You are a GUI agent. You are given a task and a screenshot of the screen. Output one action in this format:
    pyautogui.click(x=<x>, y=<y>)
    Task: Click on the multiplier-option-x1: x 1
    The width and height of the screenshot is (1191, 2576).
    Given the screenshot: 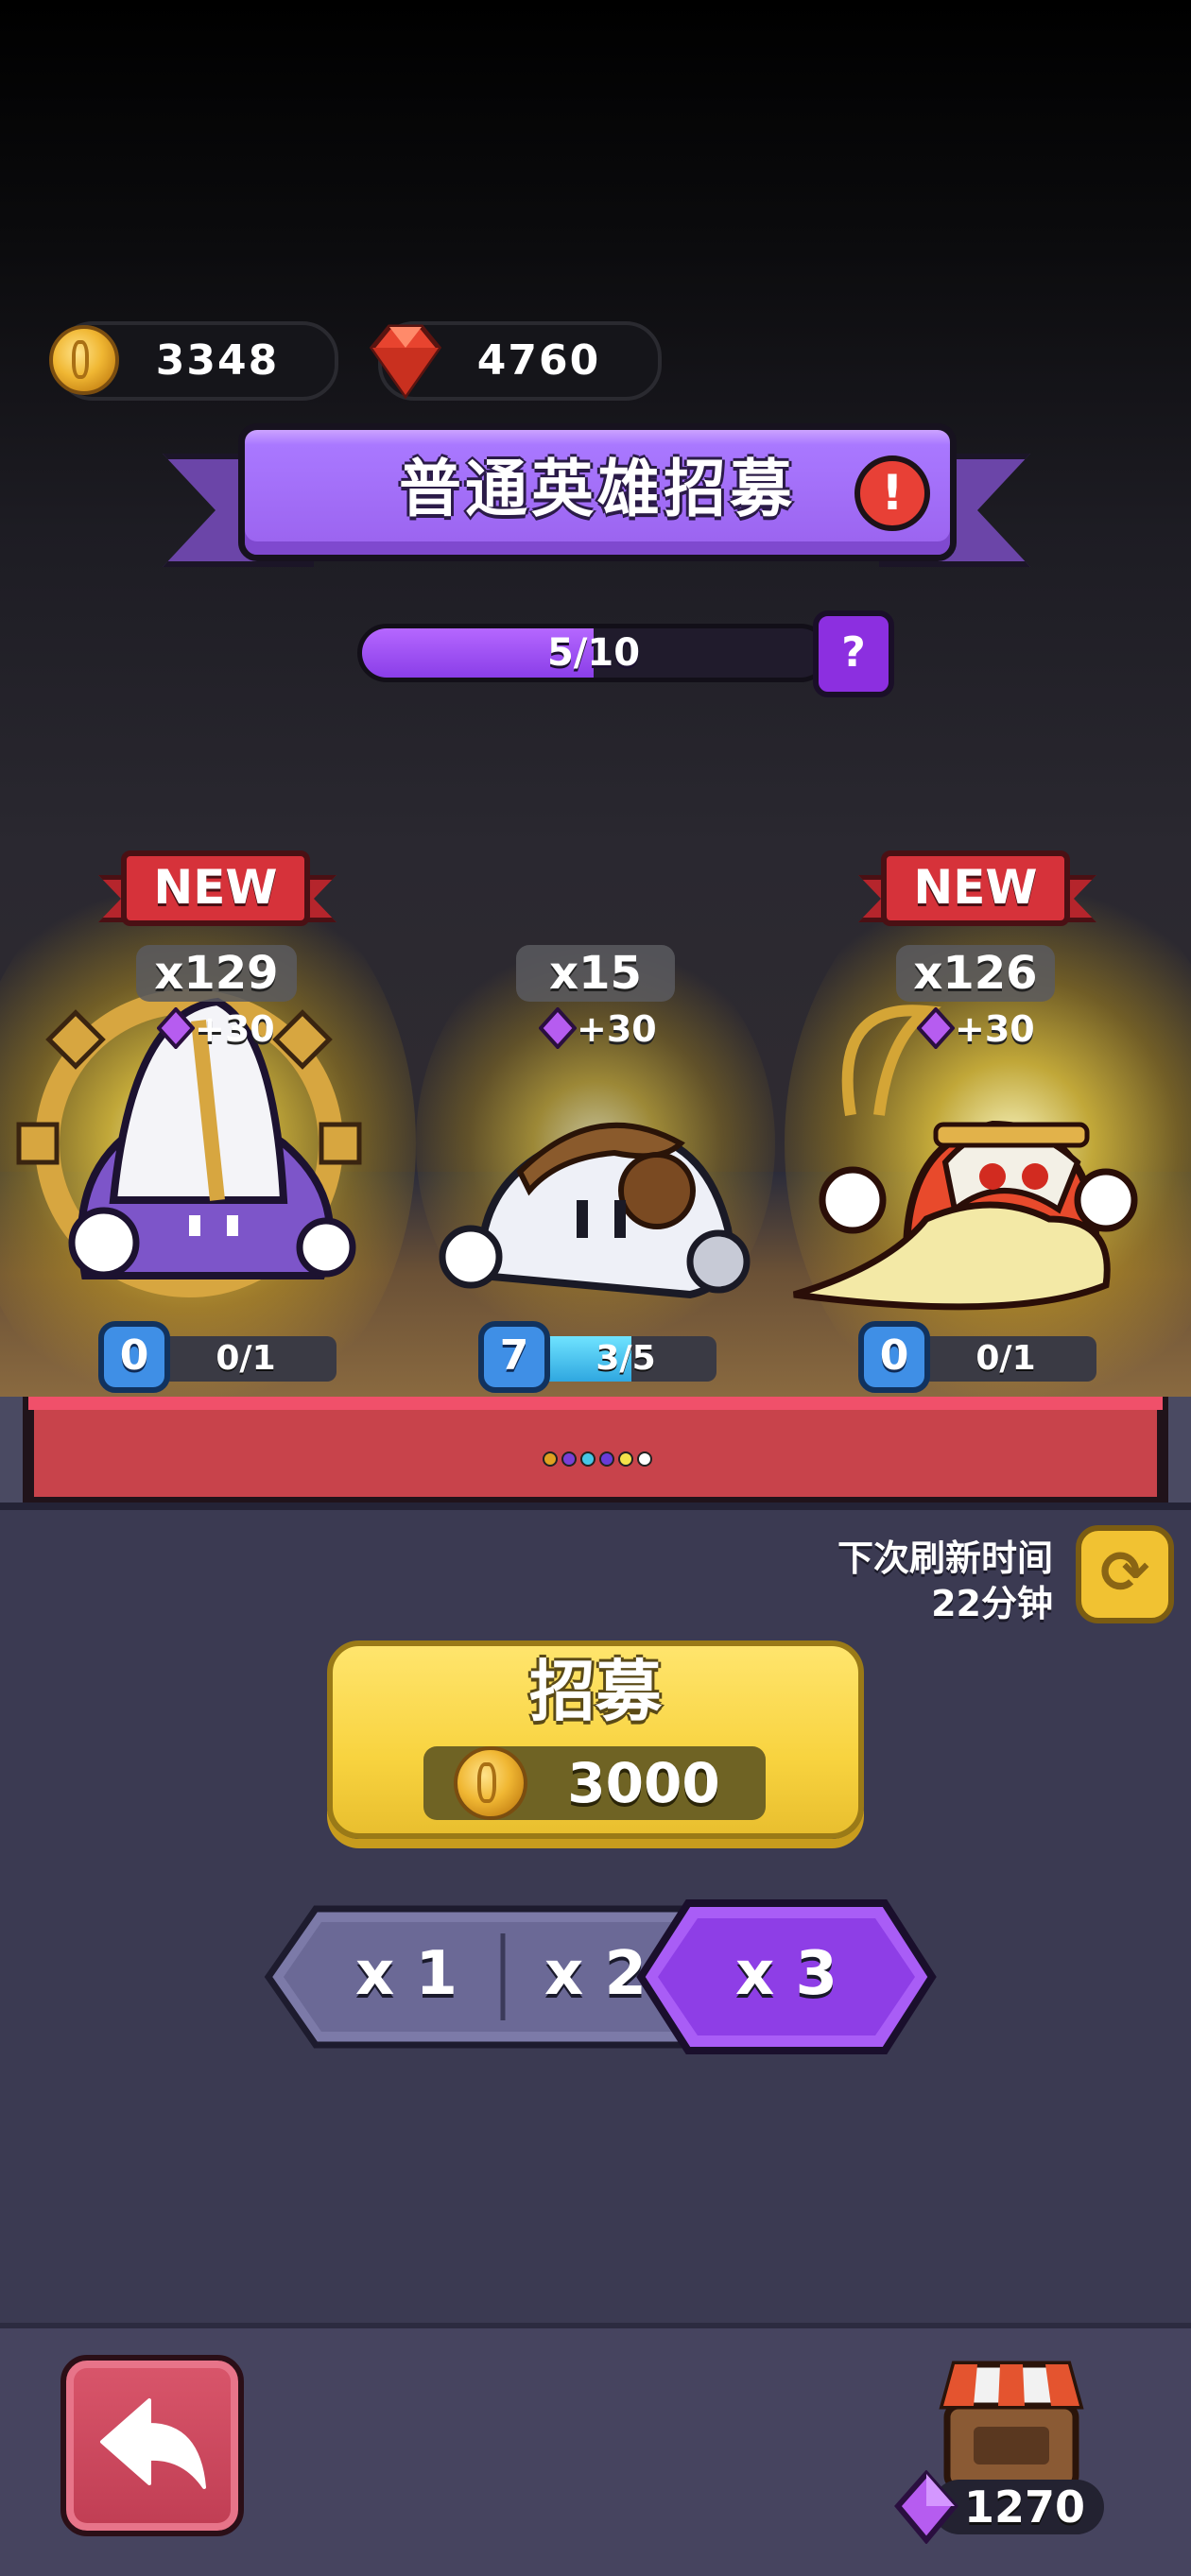 What is the action you would take?
    pyautogui.click(x=406, y=1974)
    